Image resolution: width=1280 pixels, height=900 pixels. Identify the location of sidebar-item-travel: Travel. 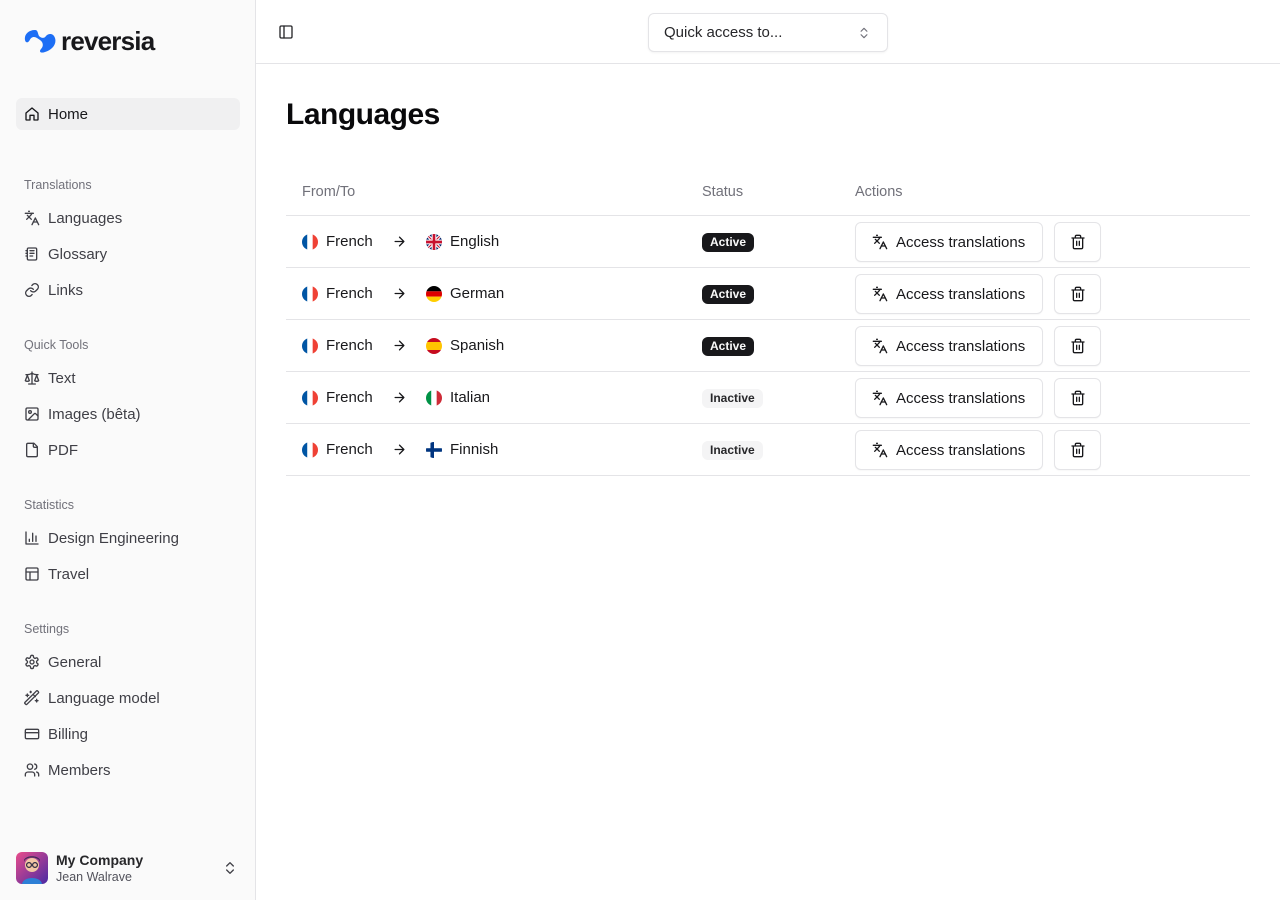
(128, 574).